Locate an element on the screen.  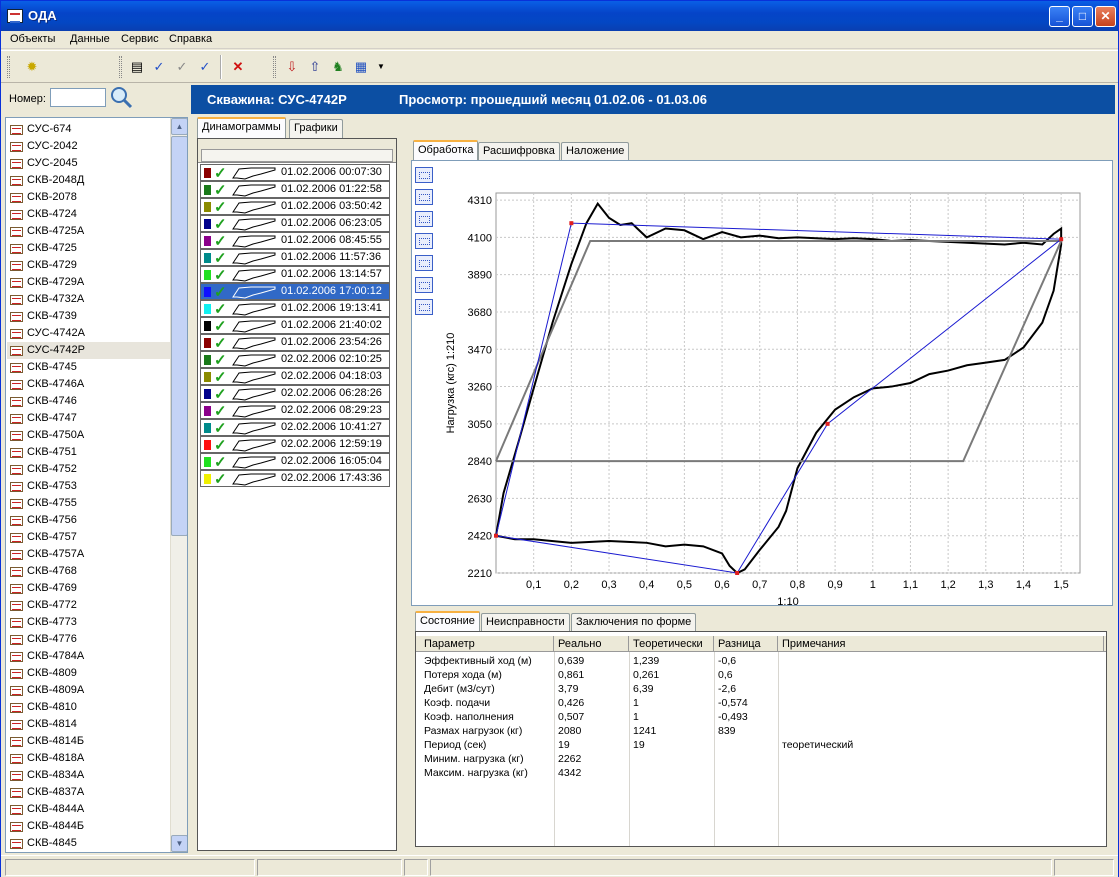
zoom-x-icon is located at coordinates (424, 197).